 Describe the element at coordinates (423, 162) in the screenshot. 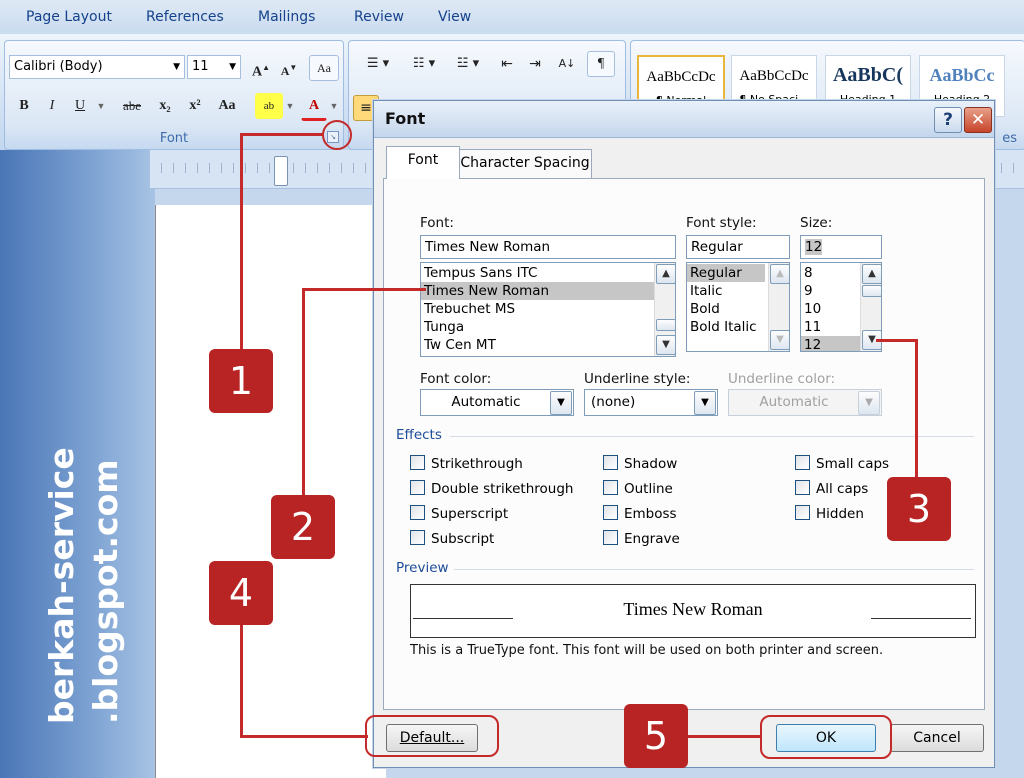

I see `tab-font: Font` at that location.